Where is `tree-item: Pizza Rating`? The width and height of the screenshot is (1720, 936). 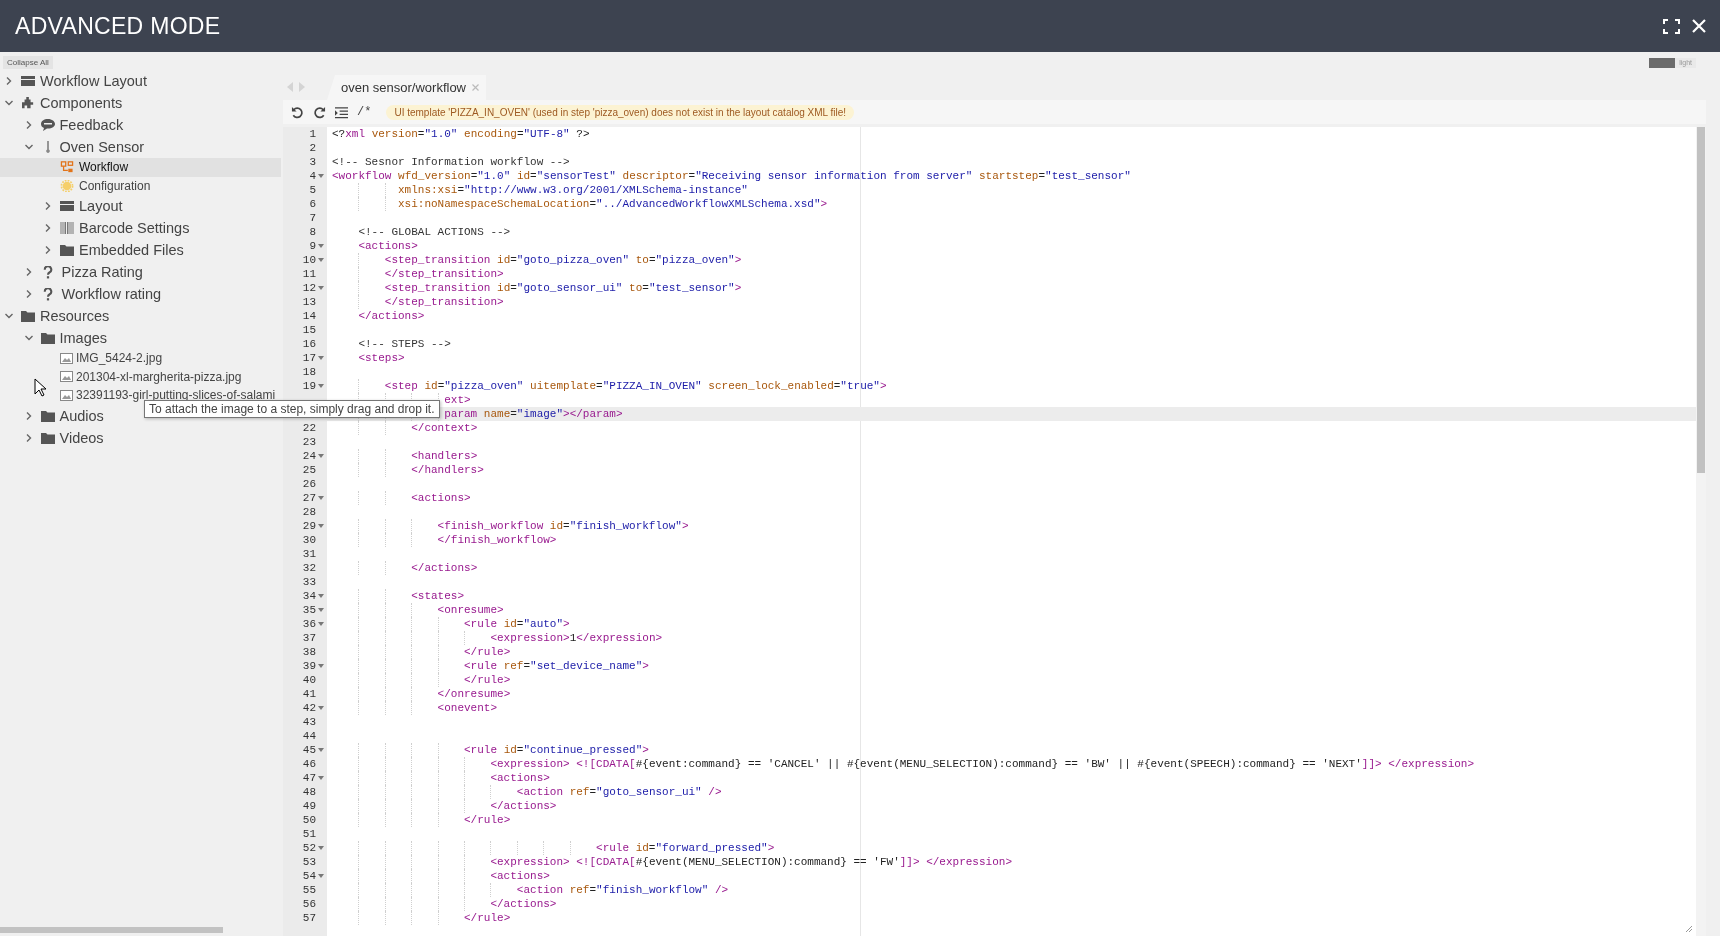 tree-item: Pizza Rating is located at coordinates (140, 272).